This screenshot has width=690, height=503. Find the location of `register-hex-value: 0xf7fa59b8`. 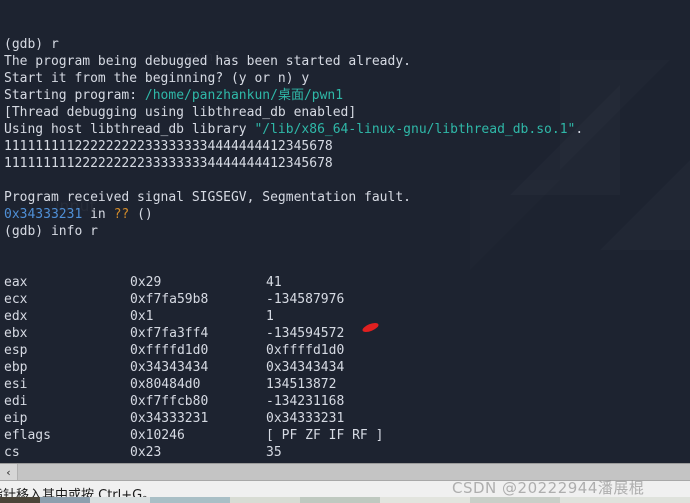

register-hex-value: 0xf7fa59b8 is located at coordinates (169, 299).